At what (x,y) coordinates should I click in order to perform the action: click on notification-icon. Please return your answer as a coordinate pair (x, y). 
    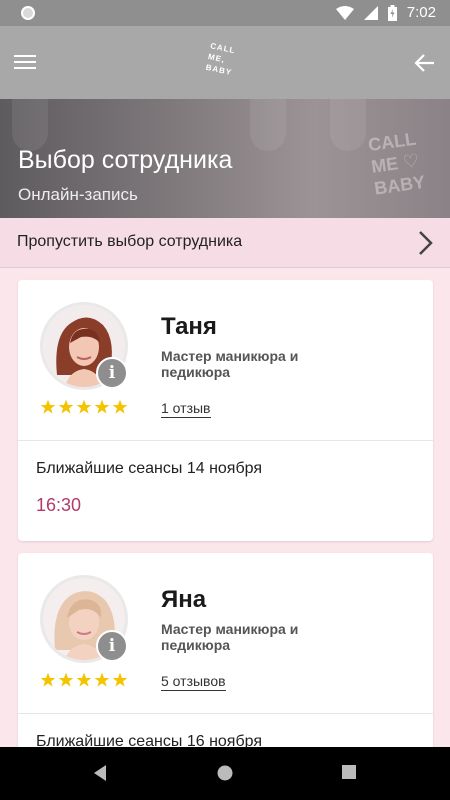
    Looking at the image, I should click on (28, 13).